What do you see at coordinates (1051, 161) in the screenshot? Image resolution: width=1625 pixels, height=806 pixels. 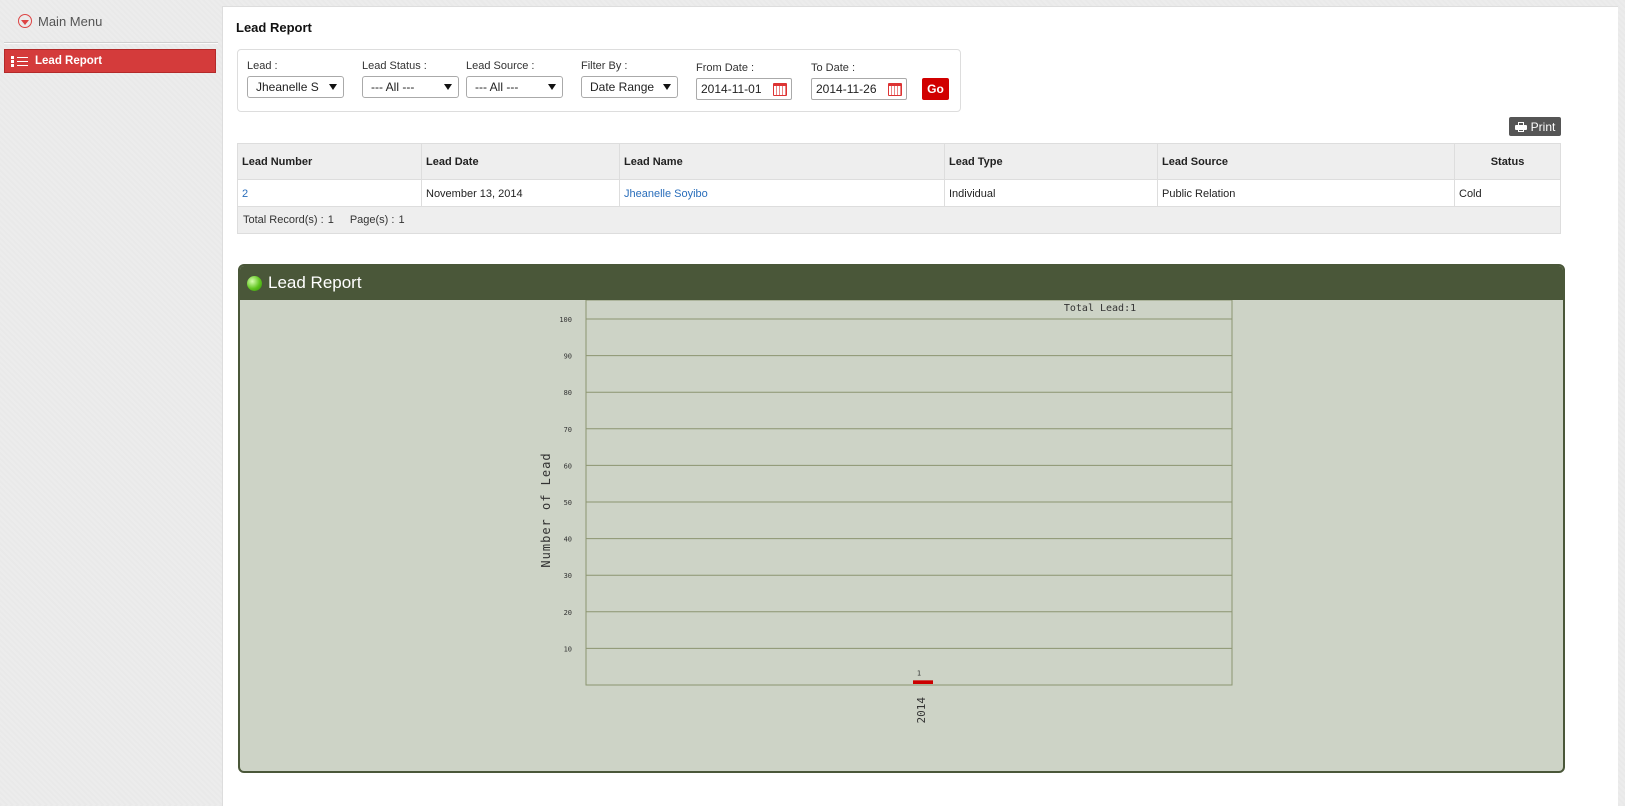 I see `col-lead-type: Lead Type` at bounding box center [1051, 161].